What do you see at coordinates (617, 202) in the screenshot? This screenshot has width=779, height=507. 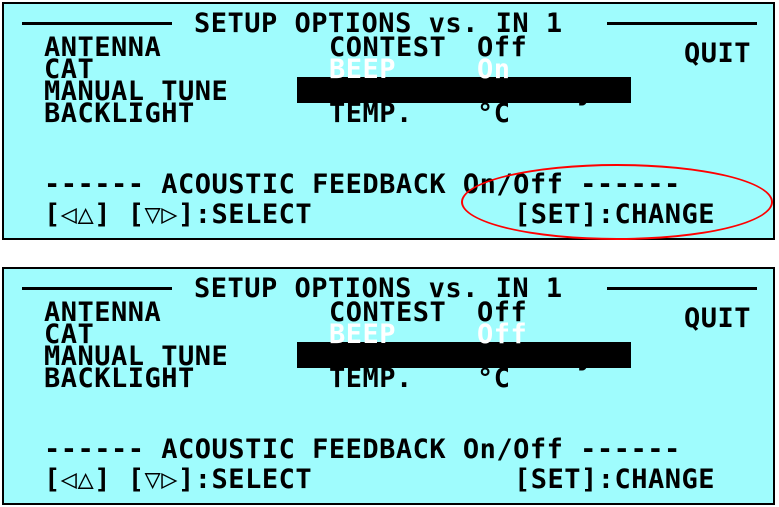 I see `annotation-ellipse` at bounding box center [617, 202].